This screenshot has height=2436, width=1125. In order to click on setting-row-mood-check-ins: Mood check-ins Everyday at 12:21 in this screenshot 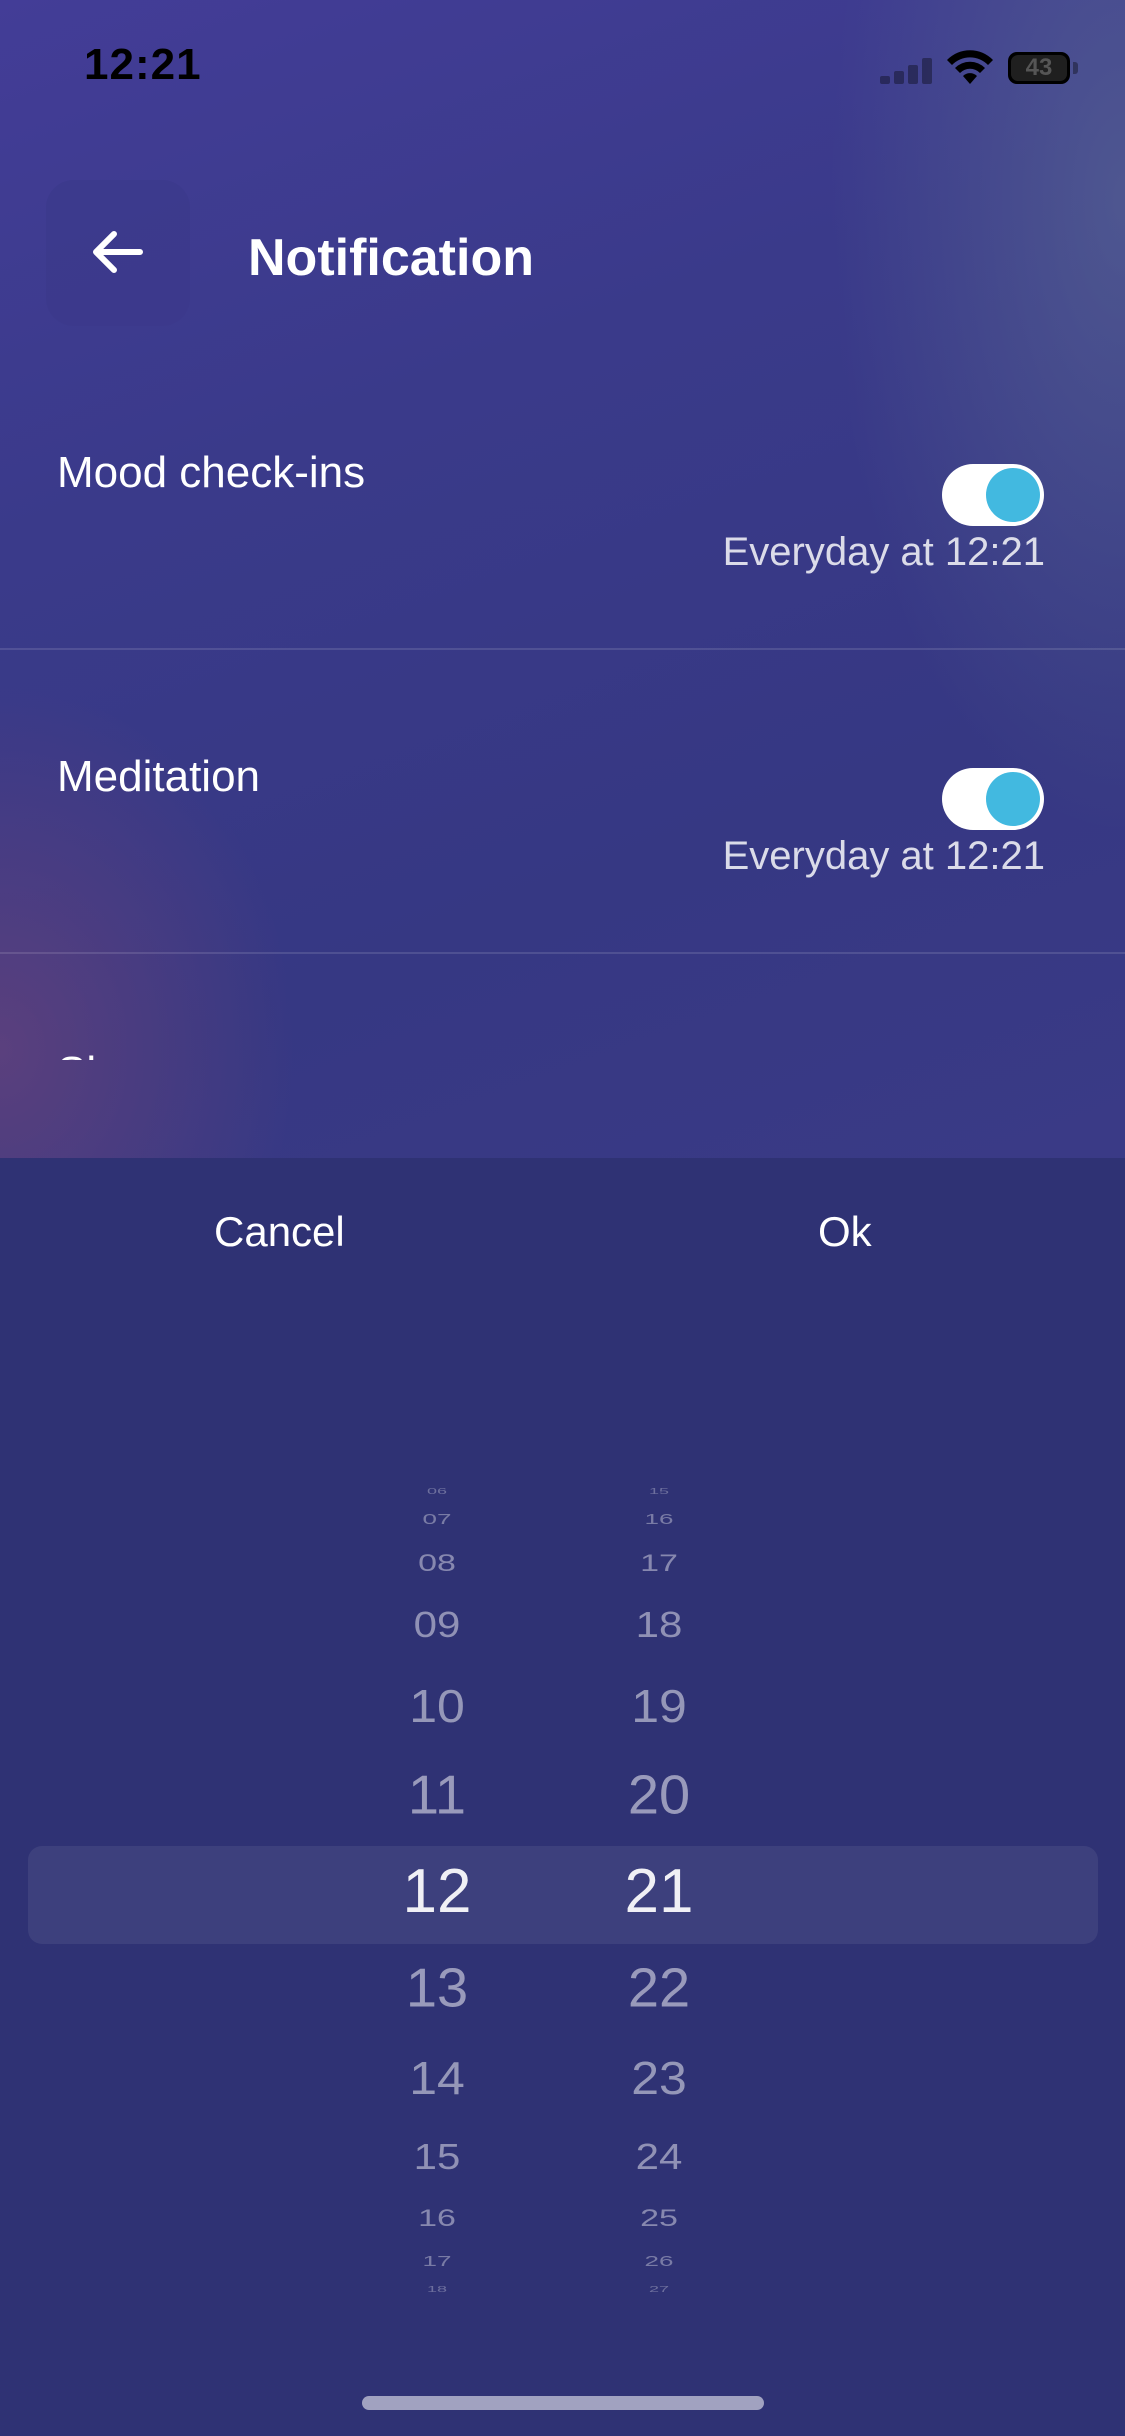, I will do `click(562, 576)`.